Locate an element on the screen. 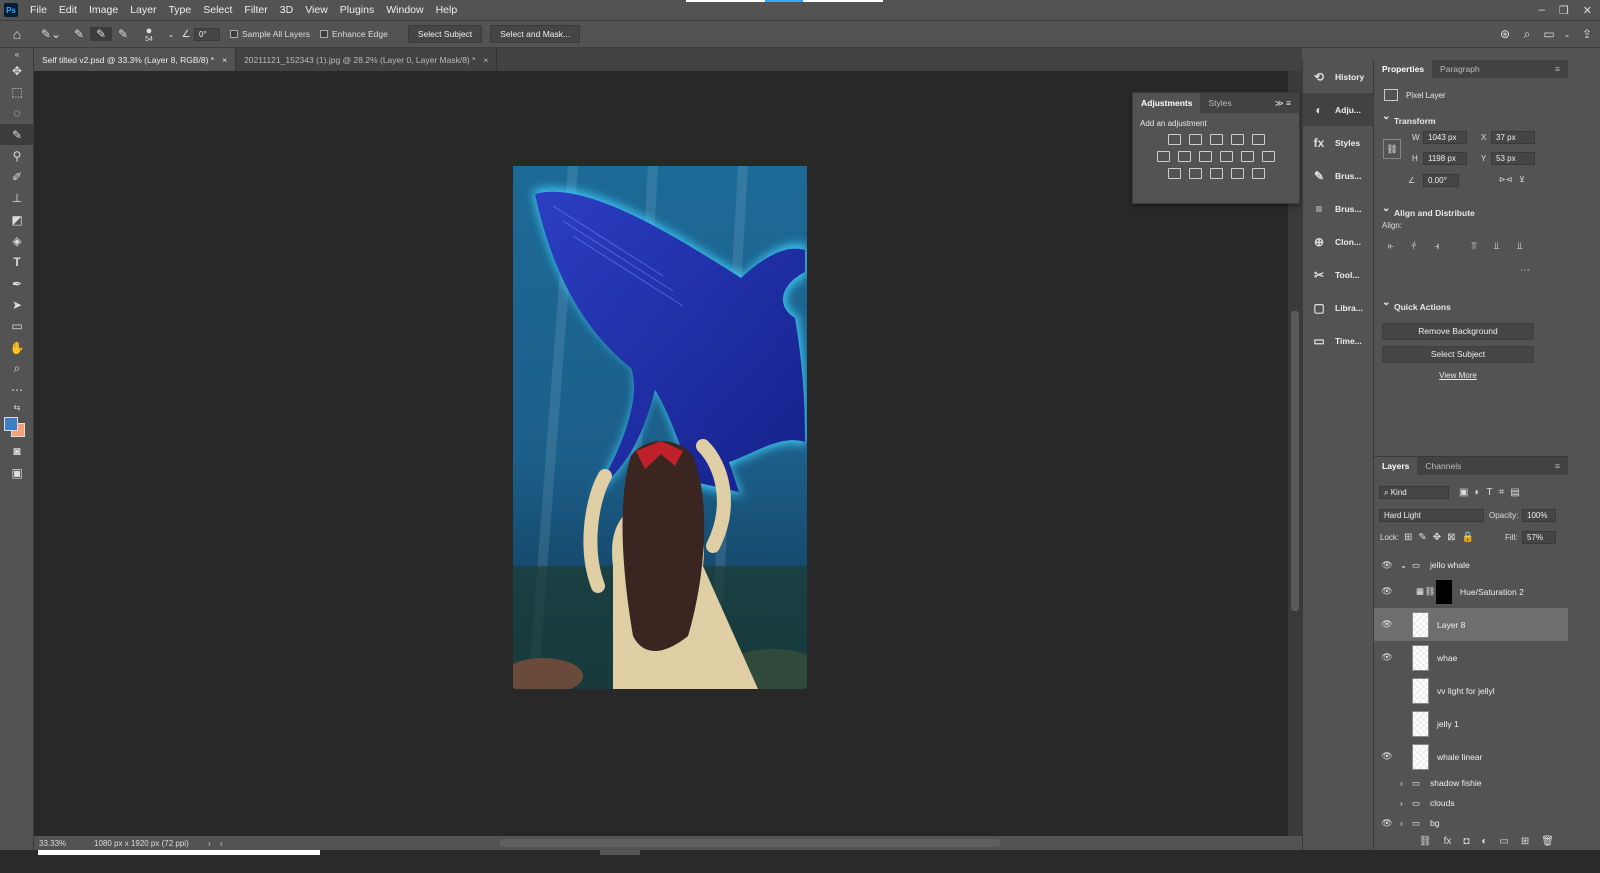 Image resolution: width=1600 pixels, height=873 pixels. layer-jello-whale: 👁 ⌄ ▭ jello whale is located at coordinates (1471, 565).